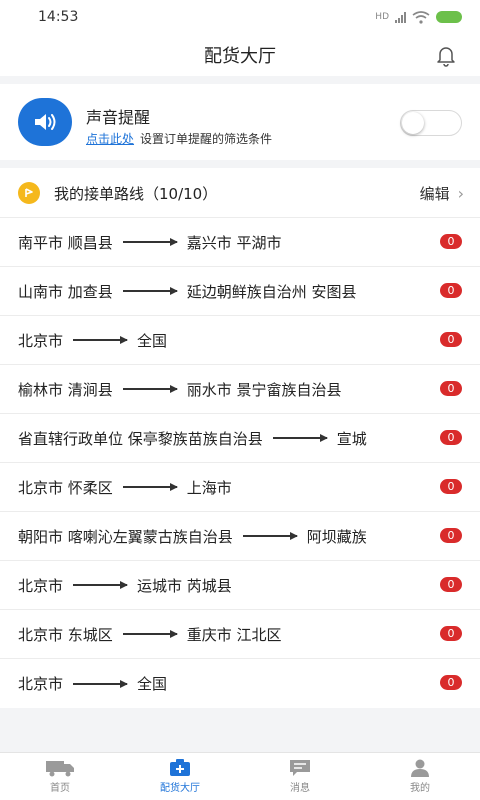  Describe the element at coordinates (434, 194) in the screenshot. I see `edit-label: 编辑` at that location.